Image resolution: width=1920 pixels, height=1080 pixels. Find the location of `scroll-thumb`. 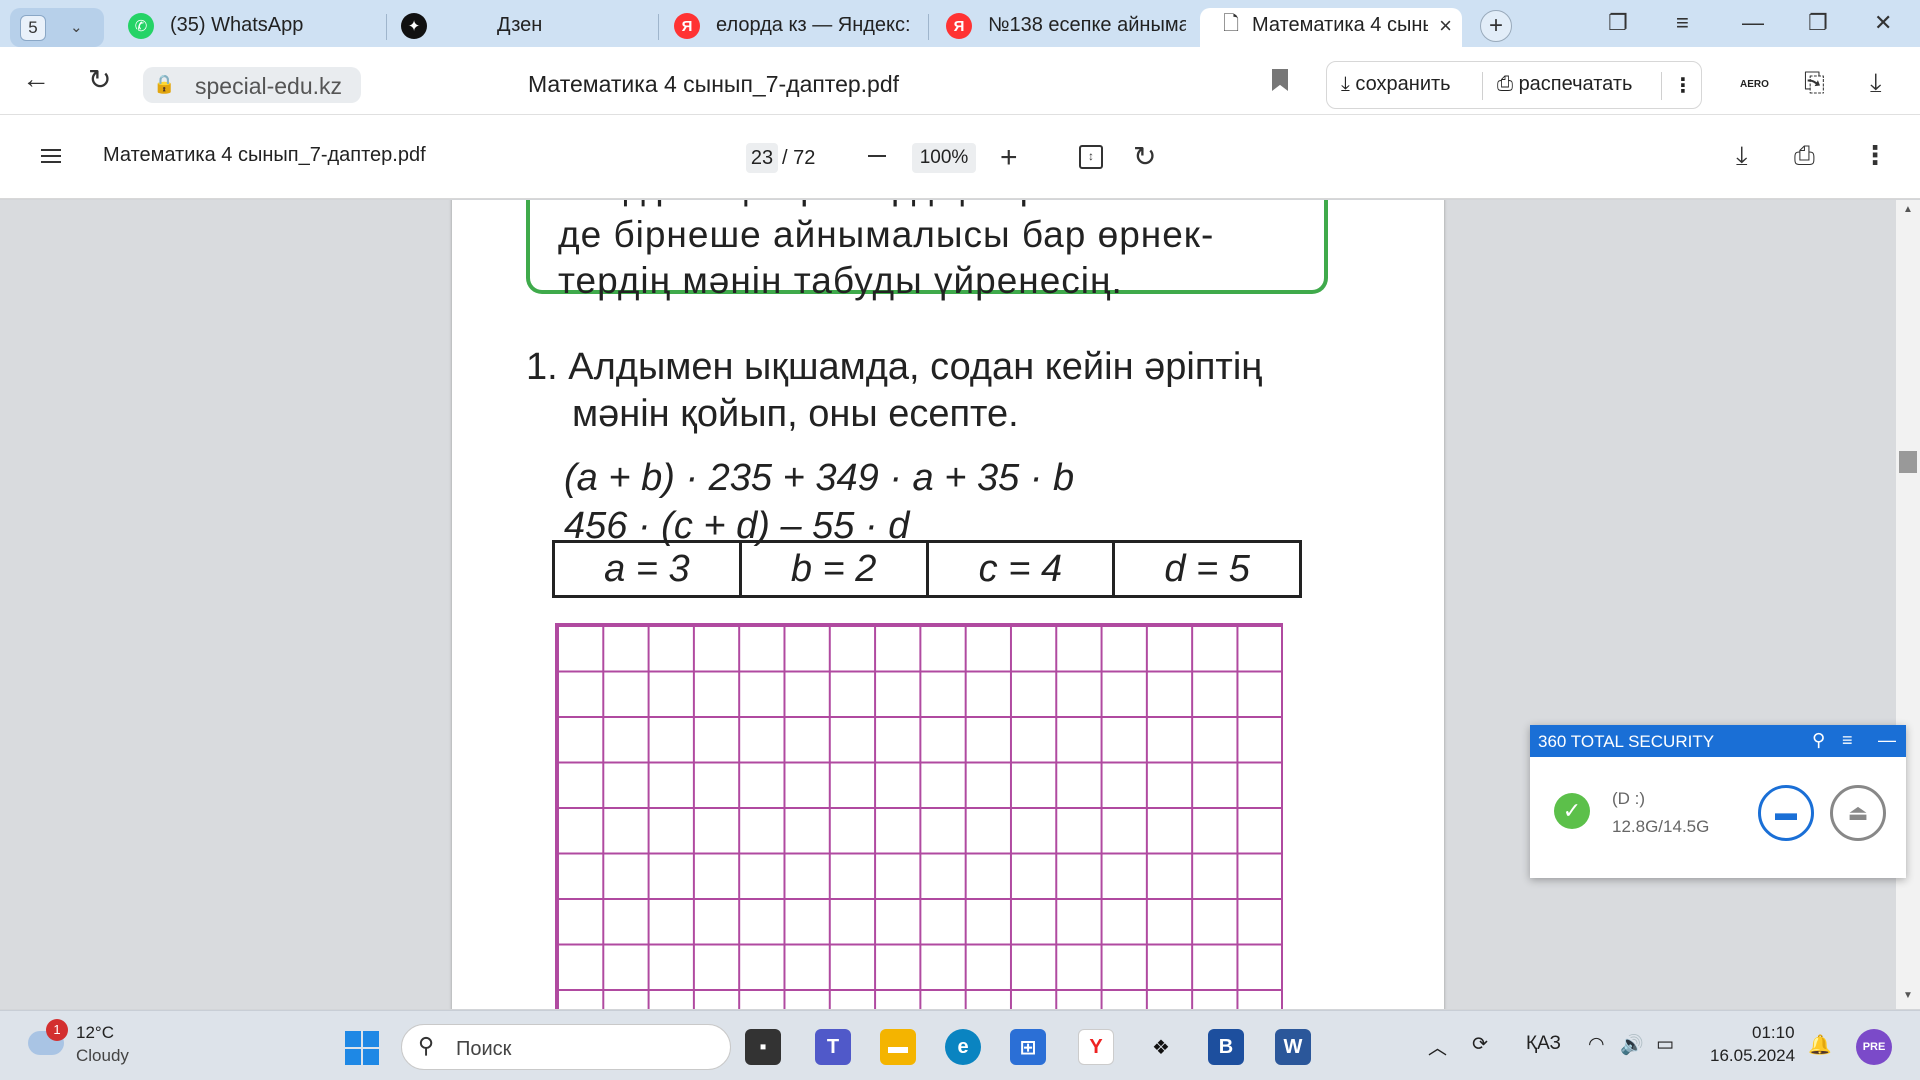

scroll-thumb is located at coordinates (1908, 462).